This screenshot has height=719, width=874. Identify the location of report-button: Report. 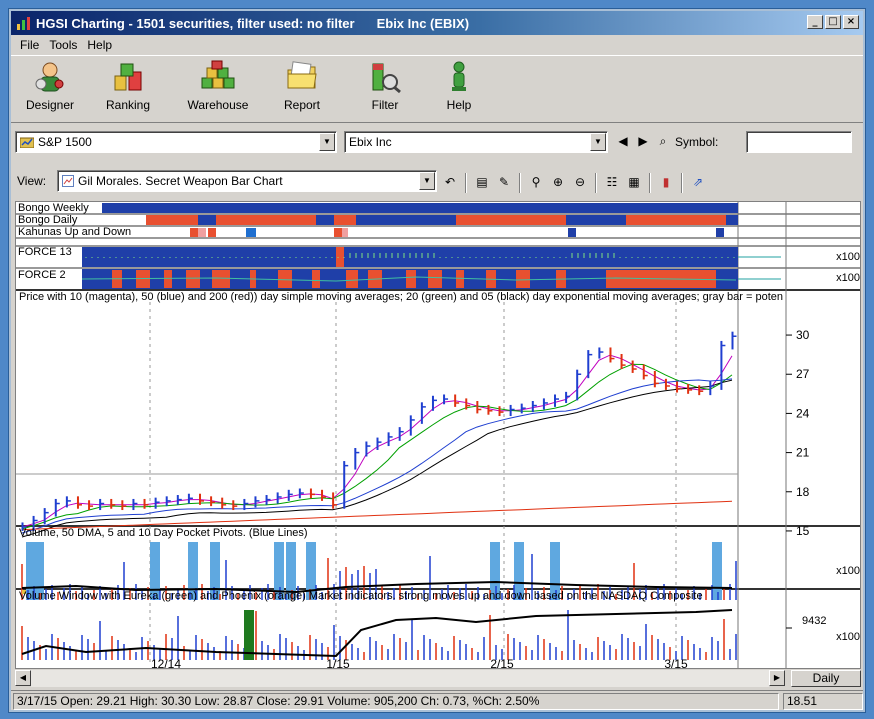
(302, 86).